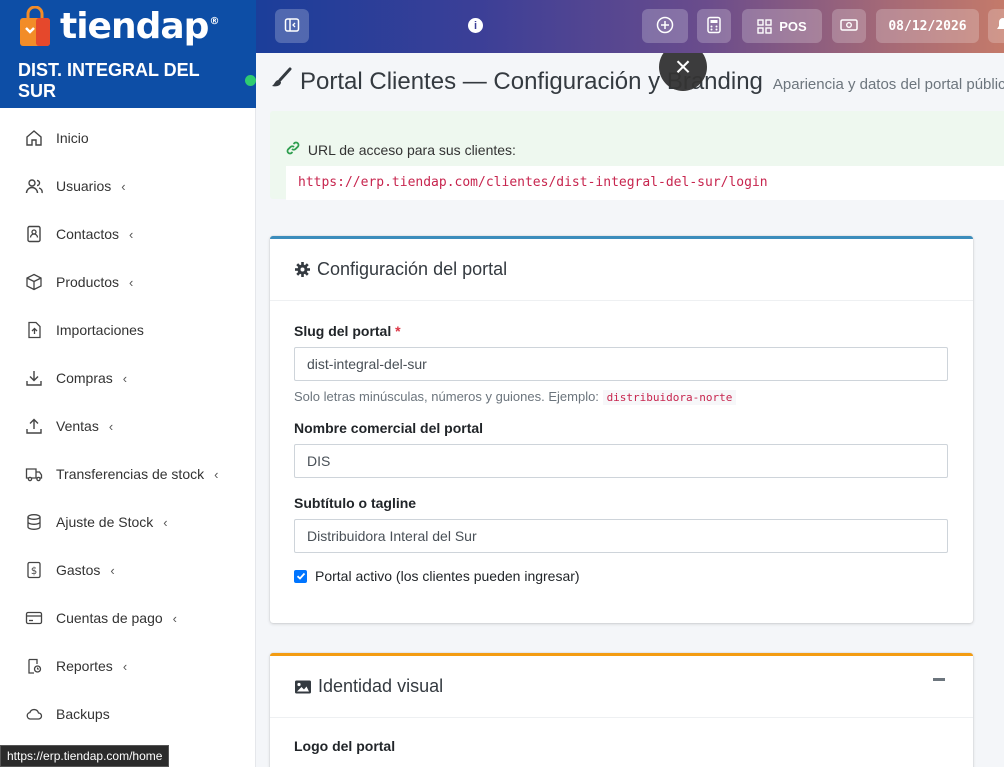 The image size is (1004, 767). I want to click on sidebar-item-label: Reportes, so click(84, 666).